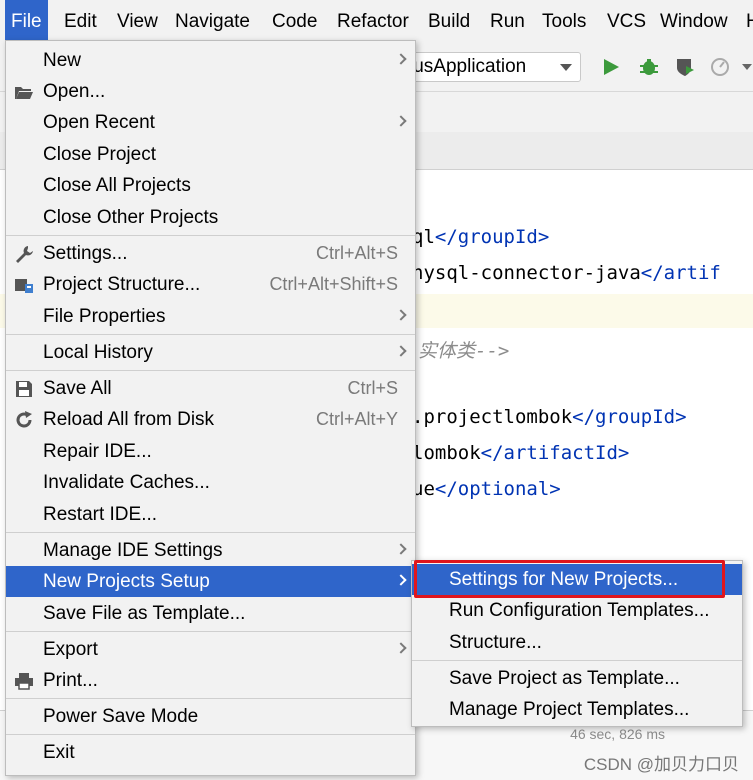 The width and height of the screenshot is (753, 780). I want to click on menu-help: H, so click(749, 22).